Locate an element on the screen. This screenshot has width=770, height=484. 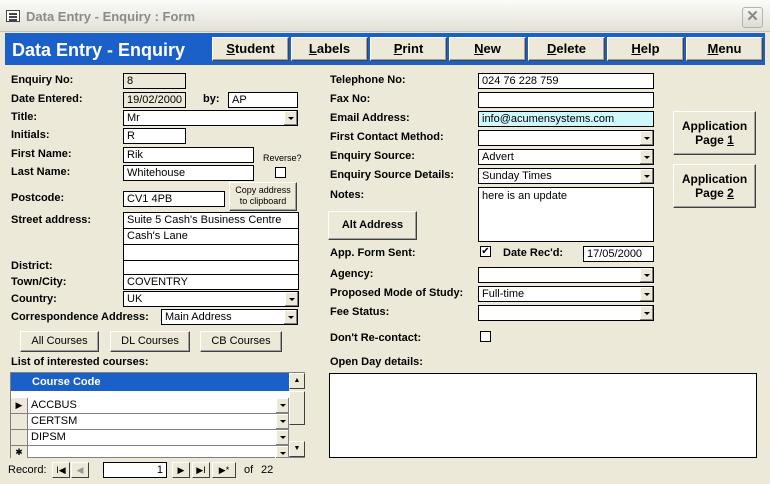
course-code-header: Course Code is located at coordinates (150, 382).